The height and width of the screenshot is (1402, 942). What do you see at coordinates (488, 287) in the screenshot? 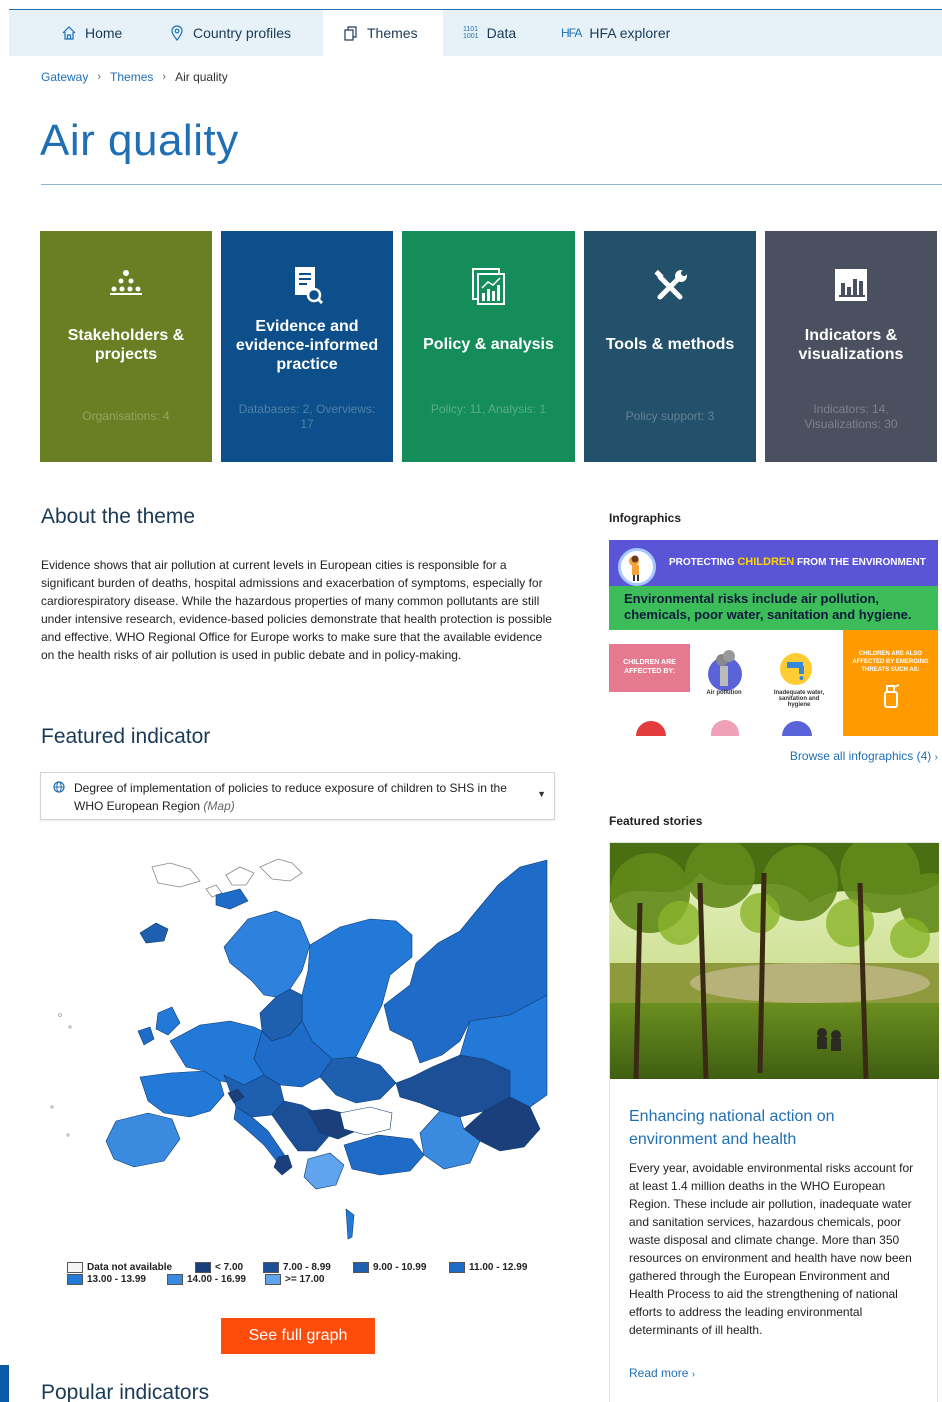
I see `chart-report-icon` at bounding box center [488, 287].